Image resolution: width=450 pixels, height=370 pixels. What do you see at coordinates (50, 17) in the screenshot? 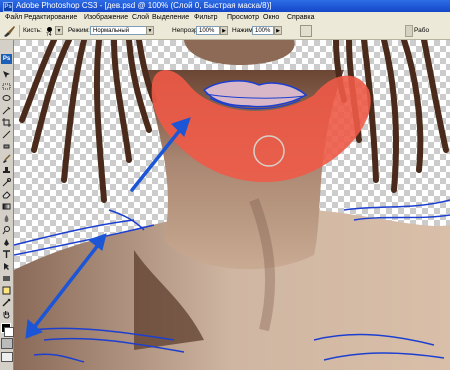
I see `menu-edit: Редактирование` at bounding box center [50, 17].